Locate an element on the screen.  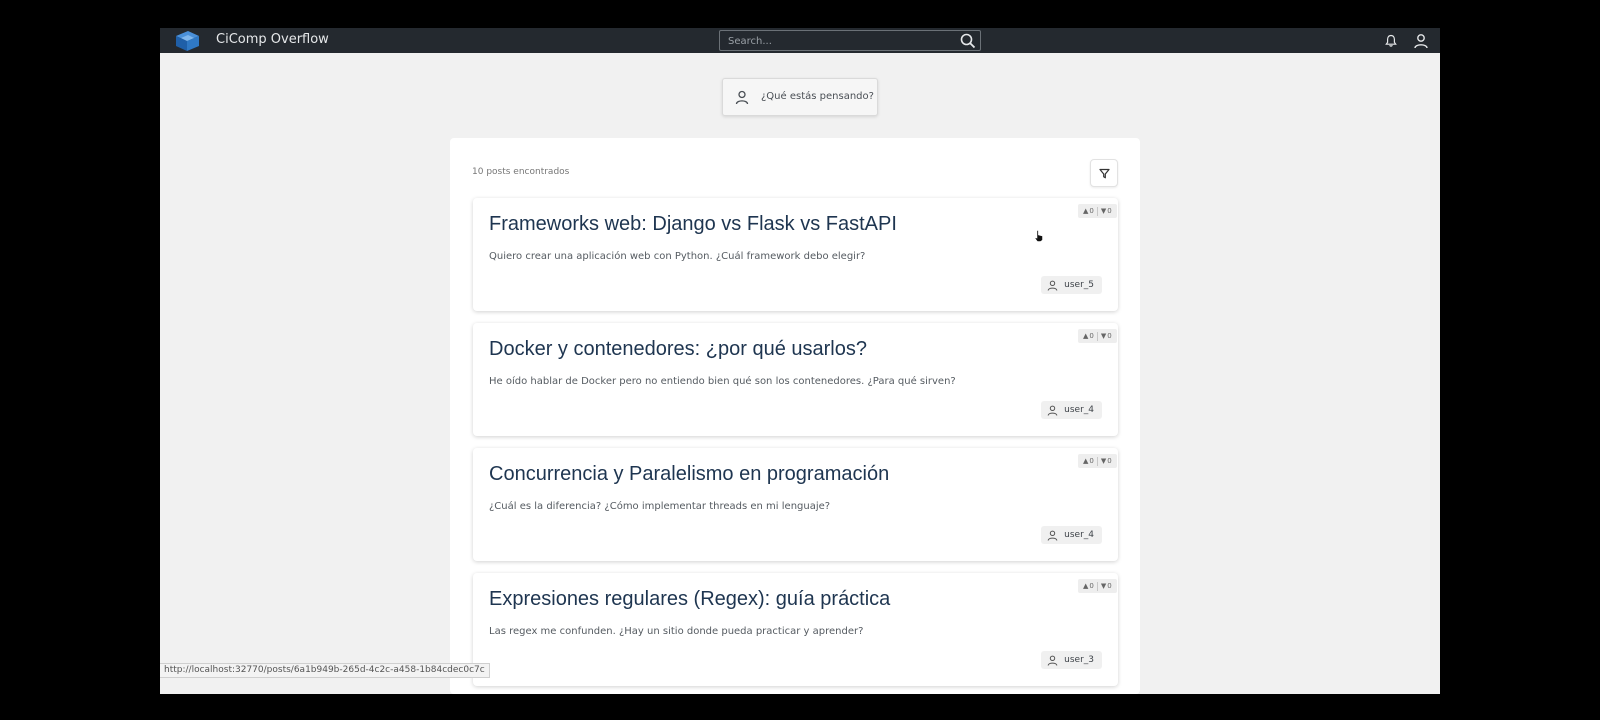
author-name: user_3 is located at coordinates (1079, 660).